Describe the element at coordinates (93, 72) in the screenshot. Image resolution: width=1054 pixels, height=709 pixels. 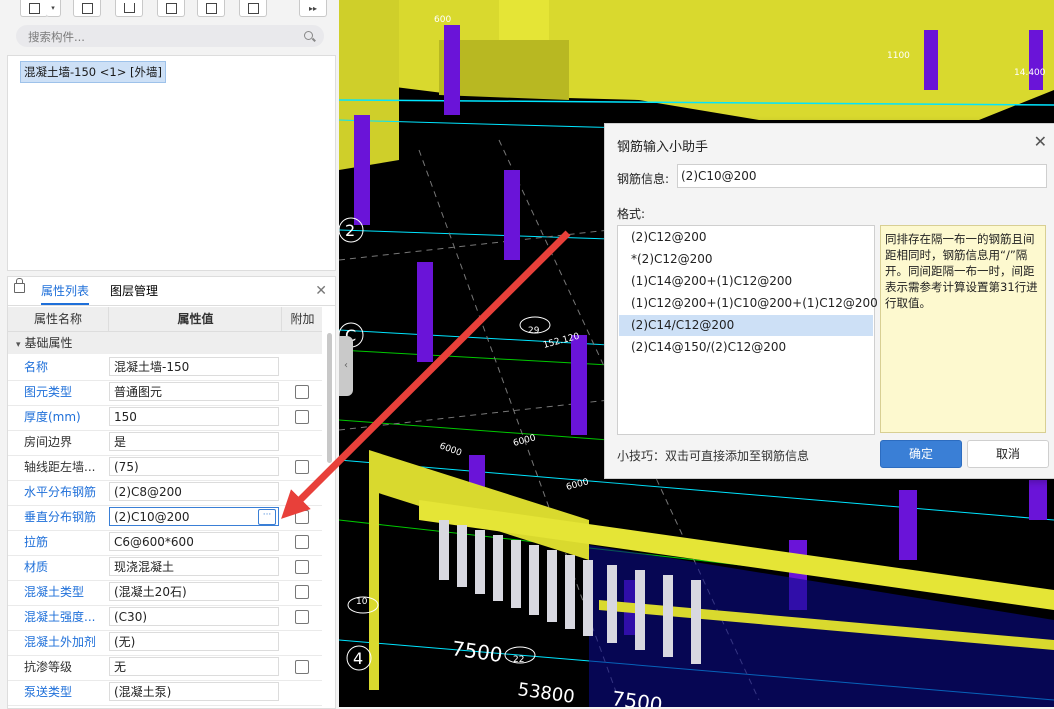
I see `component-item: 混凝土墙-150 <1> [外墙]` at that location.